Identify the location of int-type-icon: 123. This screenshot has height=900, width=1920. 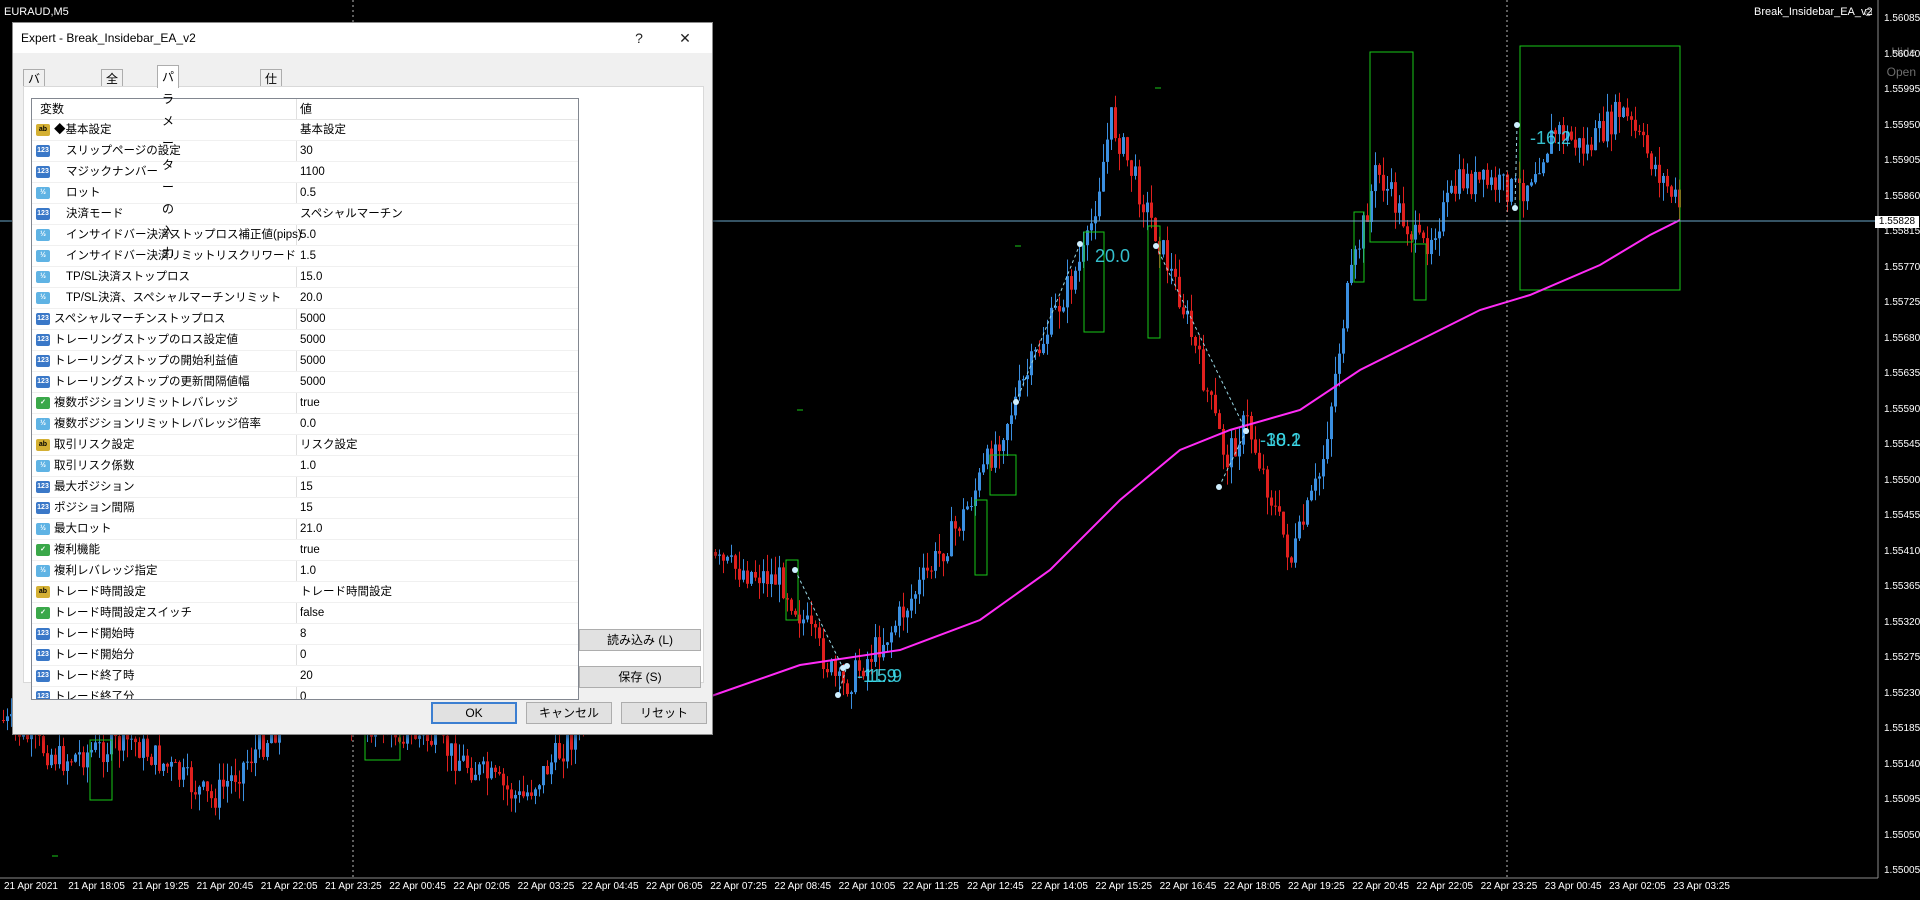
(43, 655).